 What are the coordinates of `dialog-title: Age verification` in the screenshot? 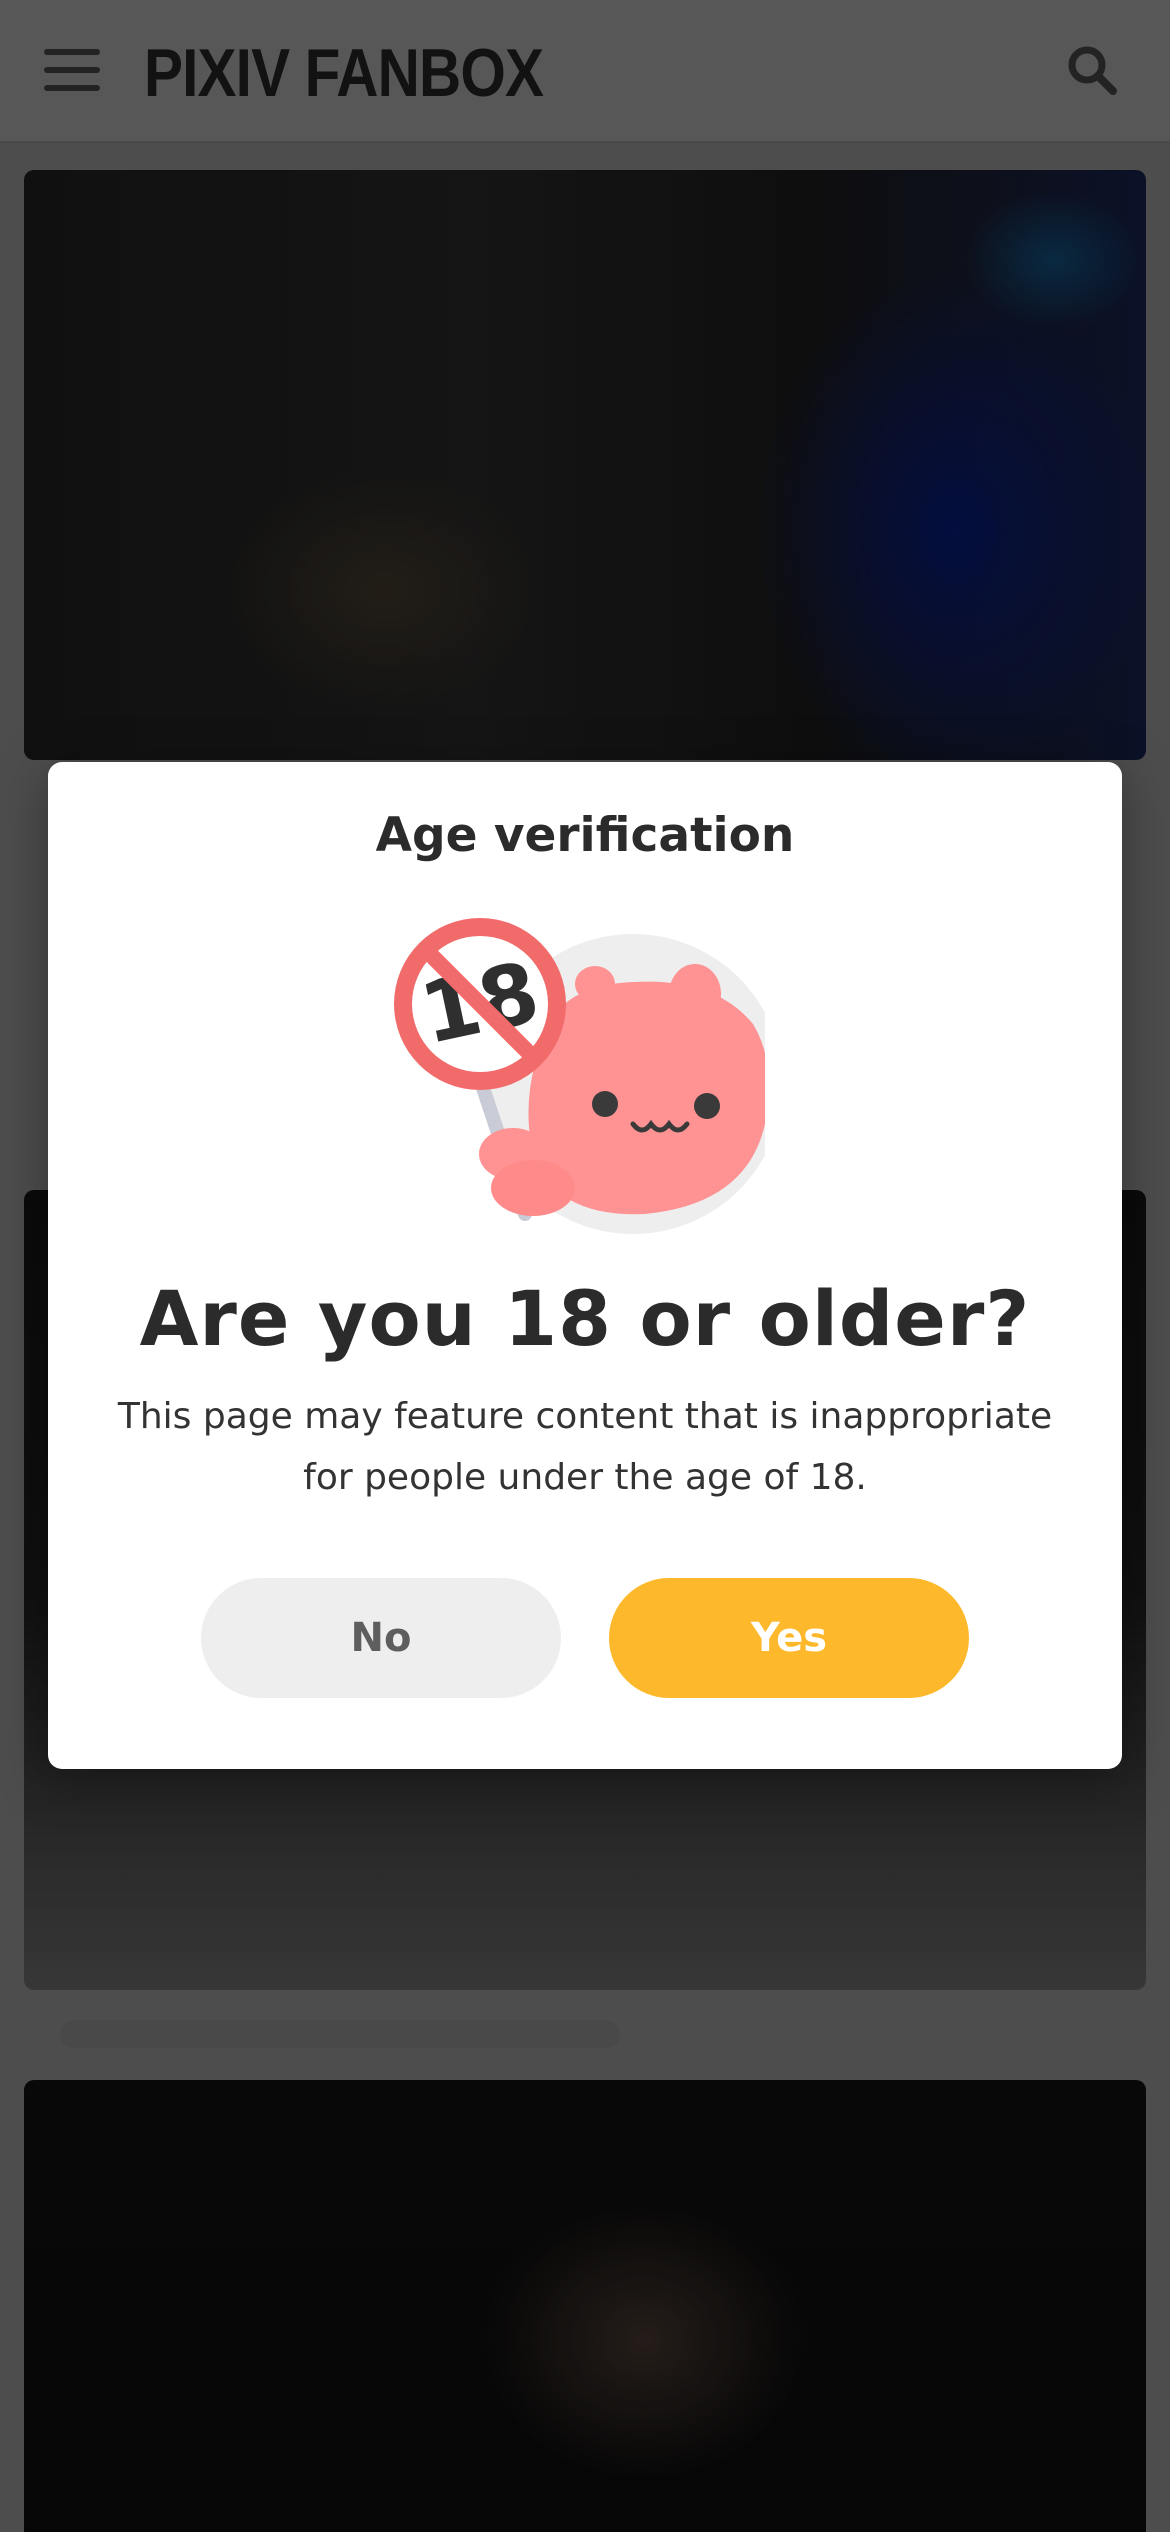 It's located at (585, 835).